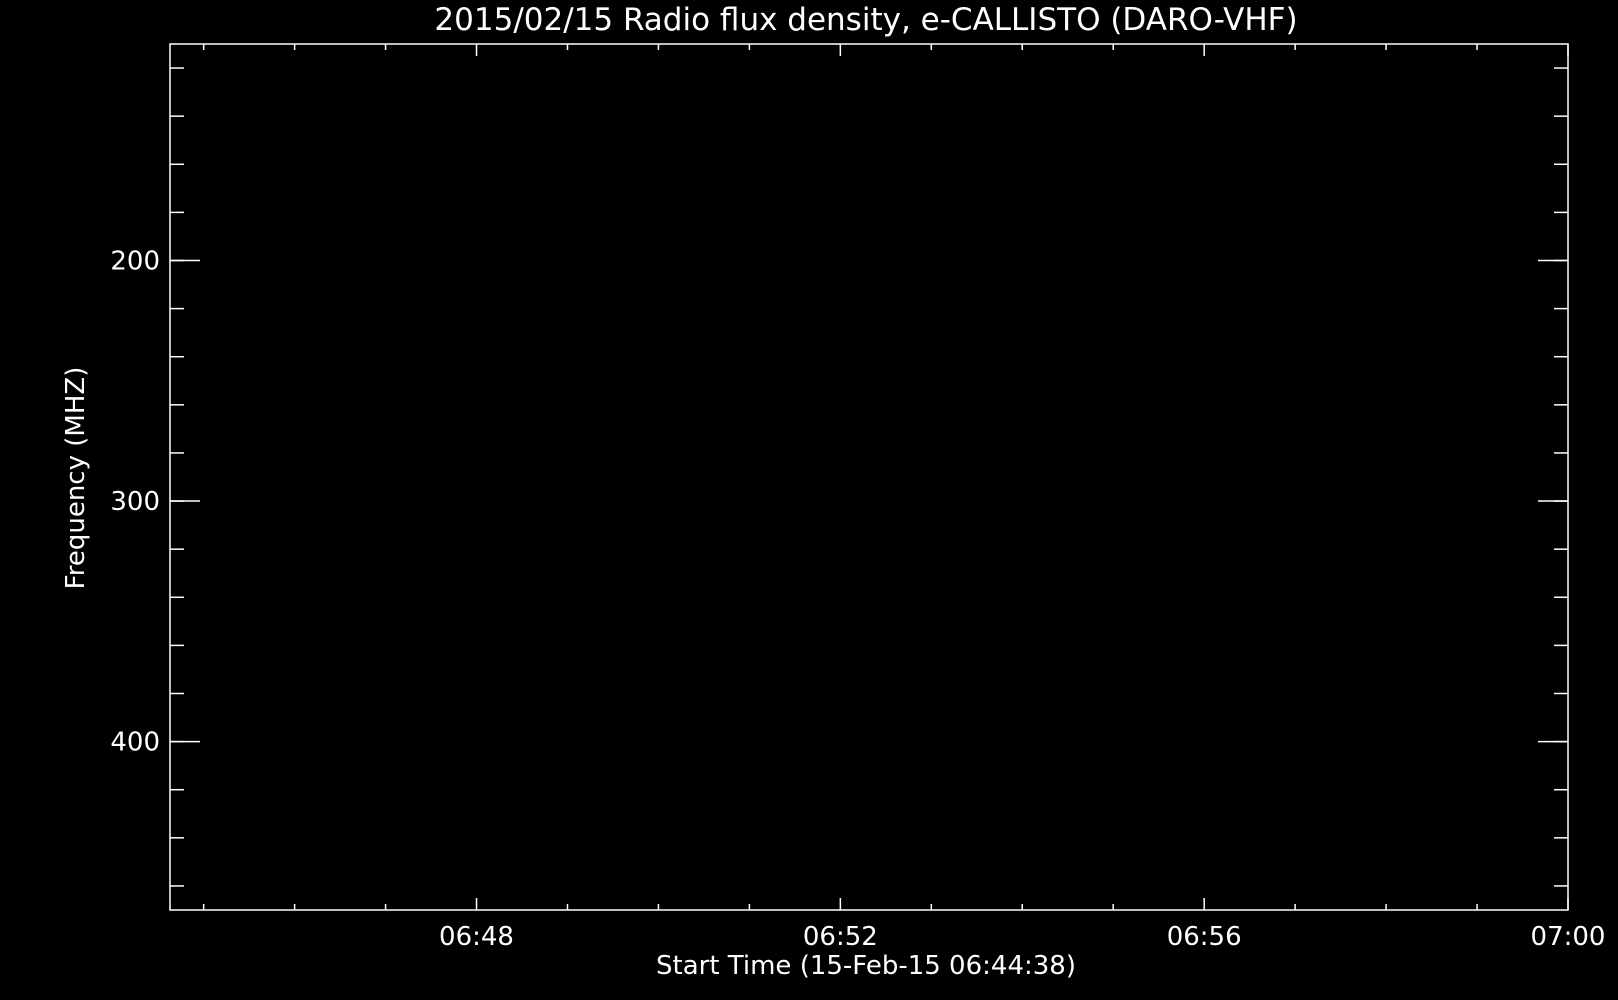  What do you see at coordinates (866, 966) in the screenshot?
I see `x-axis-label: Start Time (15-Feb-15 06:44:38)` at bounding box center [866, 966].